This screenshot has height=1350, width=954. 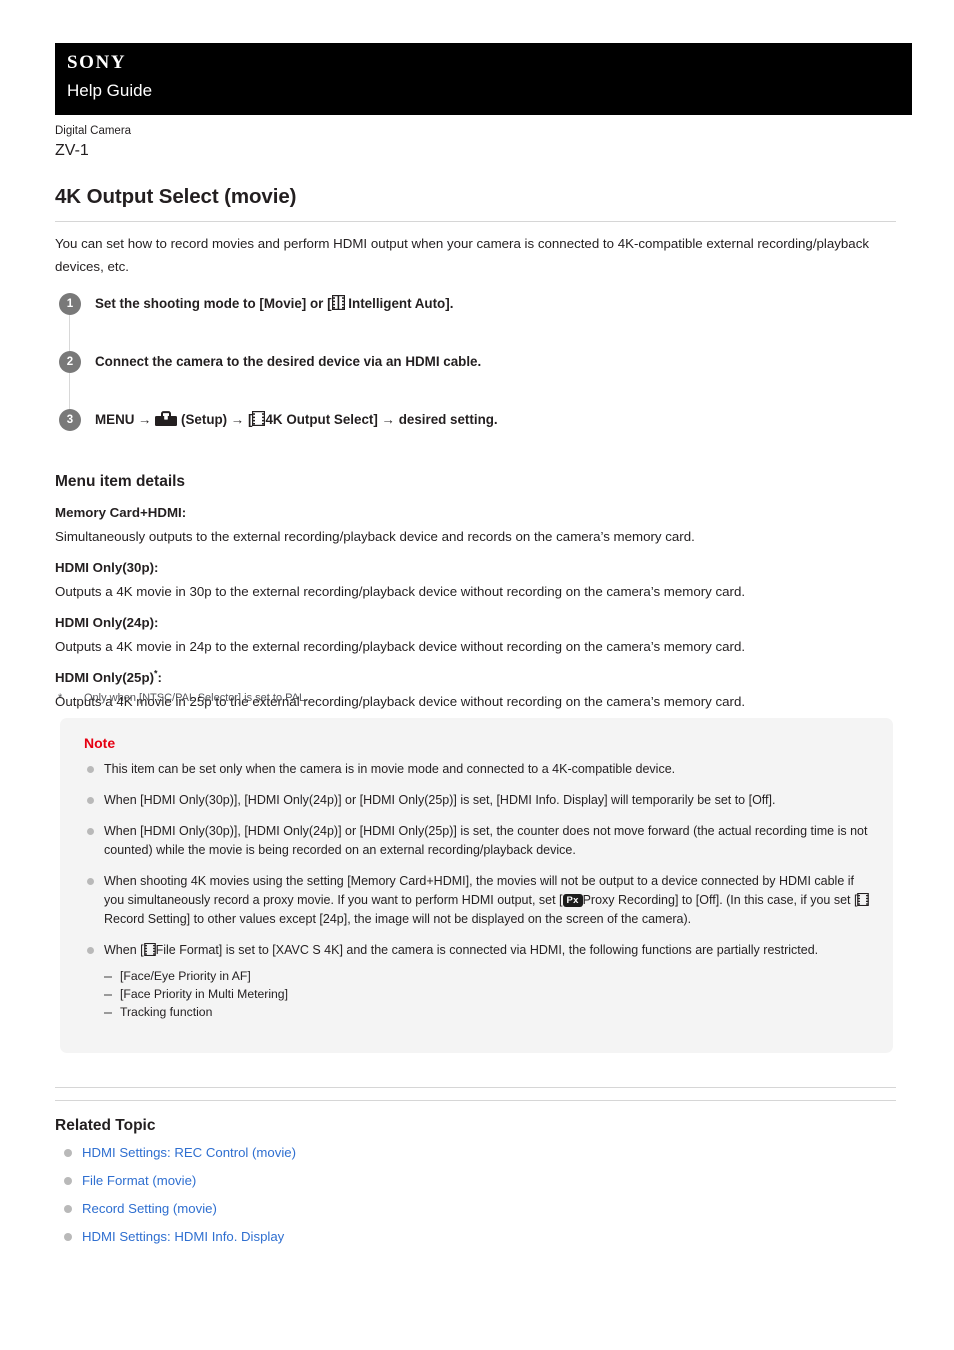 I want to click on restricted-function-label: Tracking function, so click(x=166, y=1012).